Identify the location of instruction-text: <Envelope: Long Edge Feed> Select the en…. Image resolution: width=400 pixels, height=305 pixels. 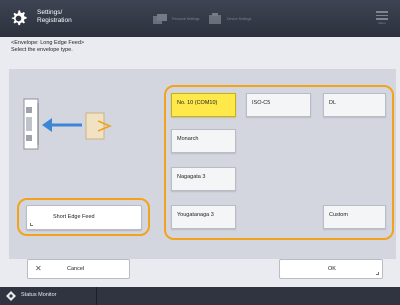
(47, 47).